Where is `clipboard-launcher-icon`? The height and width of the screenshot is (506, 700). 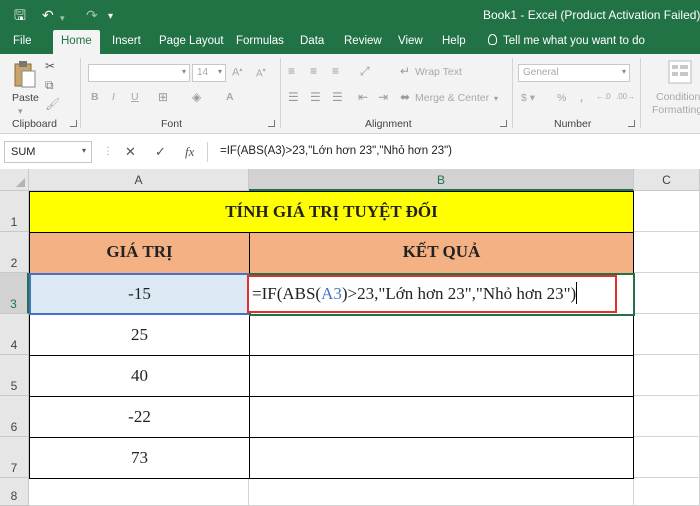 clipboard-launcher-icon is located at coordinates (73, 123).